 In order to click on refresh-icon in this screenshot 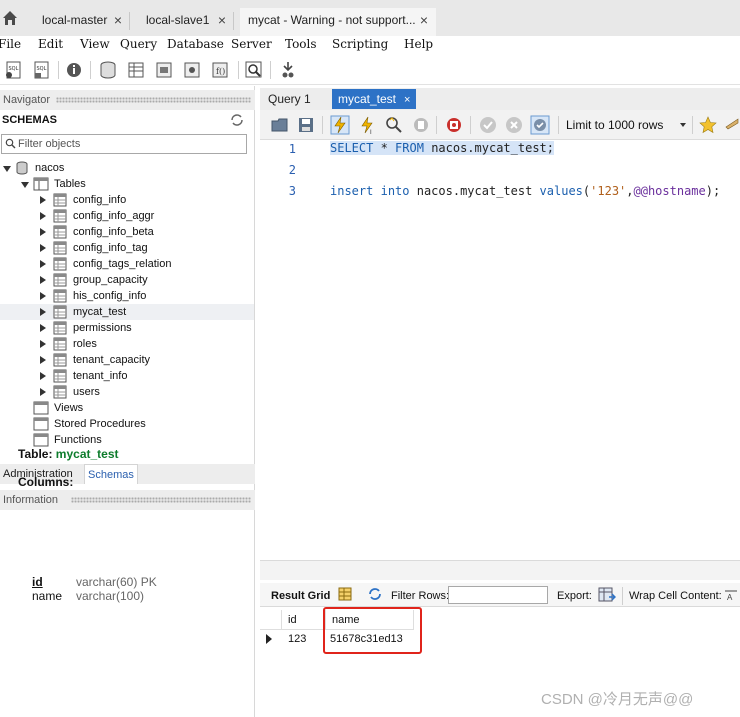, I will do `click(237, 120)`.